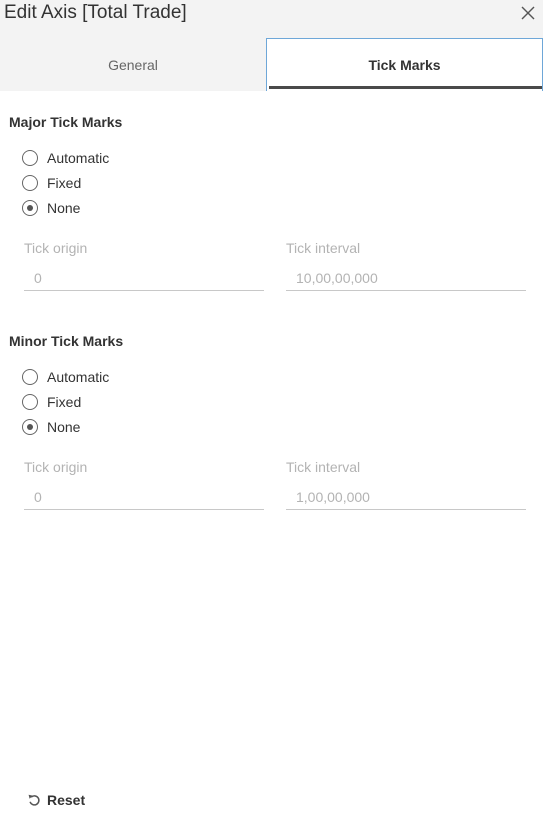  I want to click on reset-button: Reset, so click(56, 800).